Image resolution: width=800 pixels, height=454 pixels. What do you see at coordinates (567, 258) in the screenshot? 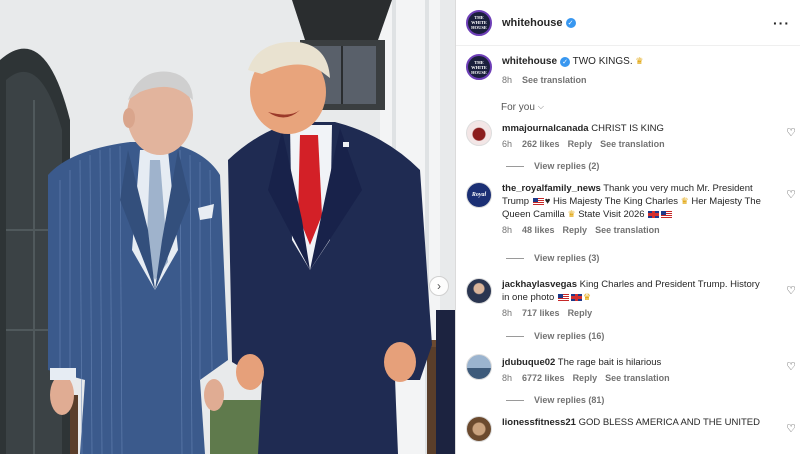
I see `view-replies-label: View replies (3)` at bounding box center [567, 258].